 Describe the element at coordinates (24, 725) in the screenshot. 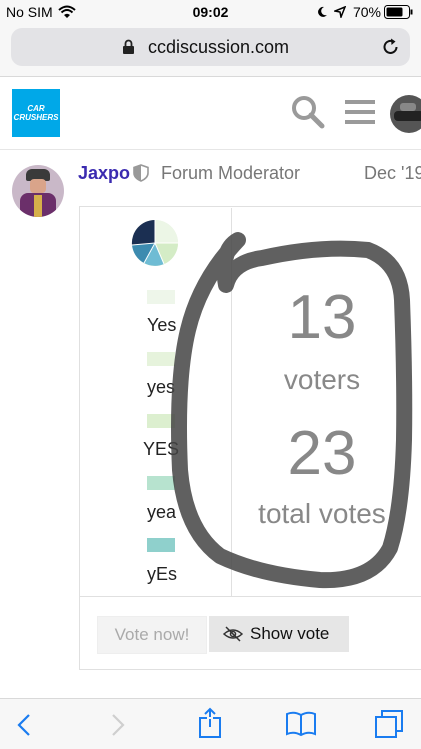

I see `back-arrow-icon` at that location.